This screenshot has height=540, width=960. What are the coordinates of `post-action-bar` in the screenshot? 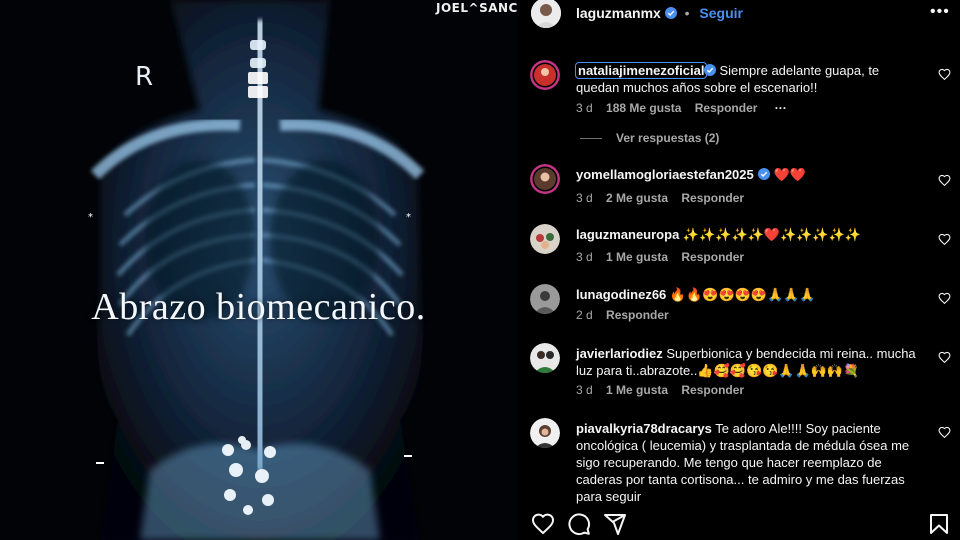 It's located at (738, 525).